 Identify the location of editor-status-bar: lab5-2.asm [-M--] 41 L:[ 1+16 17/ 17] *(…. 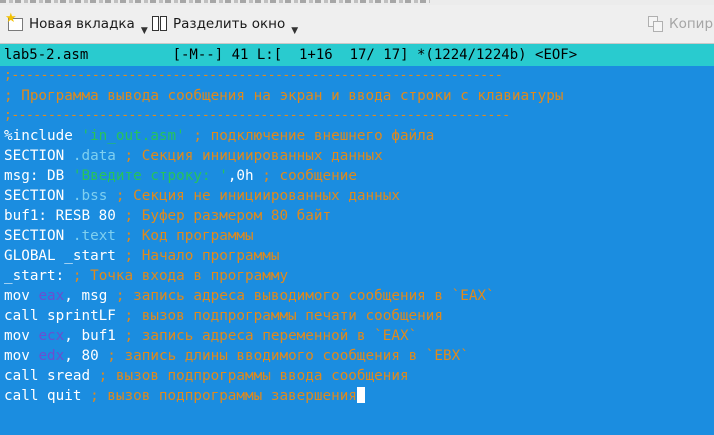
(357, 55).